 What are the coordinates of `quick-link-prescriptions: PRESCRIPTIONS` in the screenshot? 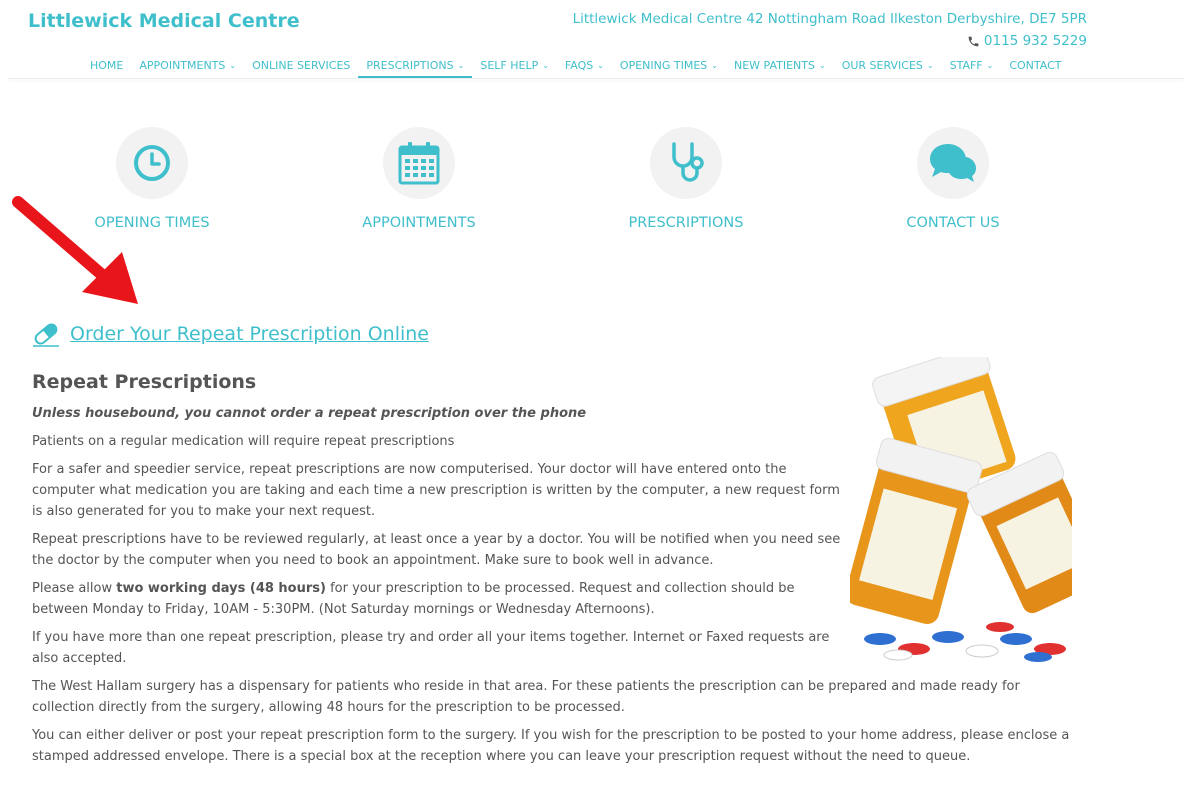 It's located at (686, 179).